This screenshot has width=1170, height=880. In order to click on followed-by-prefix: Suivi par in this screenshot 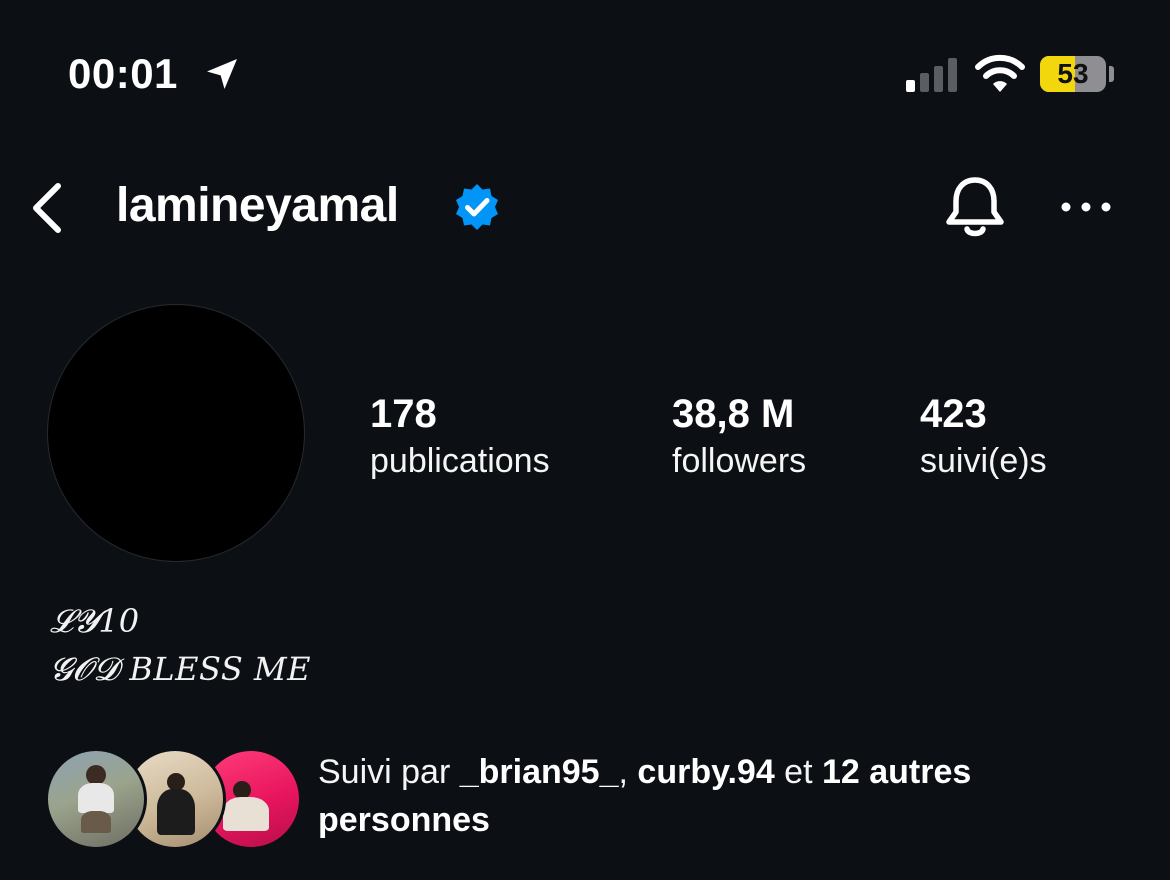, I will do `click(389, 772)`.